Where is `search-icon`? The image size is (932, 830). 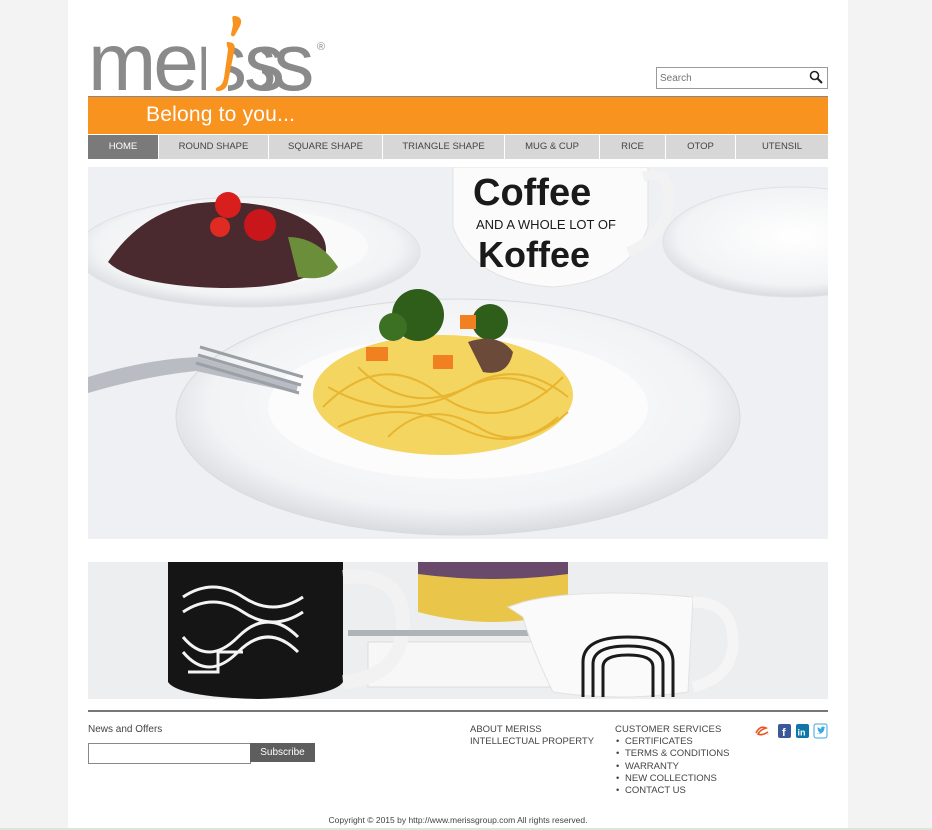
search-icon is located at coordinates (816, 77).